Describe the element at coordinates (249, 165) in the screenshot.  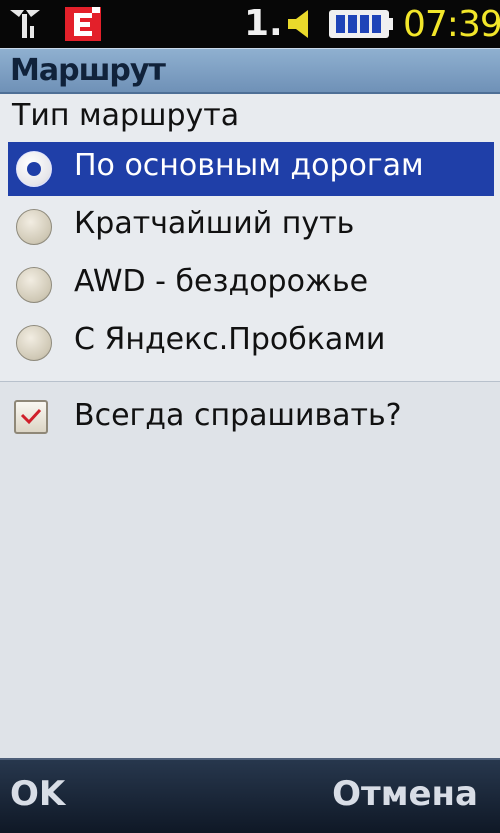
I see `option-label: По основным дорогам` at that location.